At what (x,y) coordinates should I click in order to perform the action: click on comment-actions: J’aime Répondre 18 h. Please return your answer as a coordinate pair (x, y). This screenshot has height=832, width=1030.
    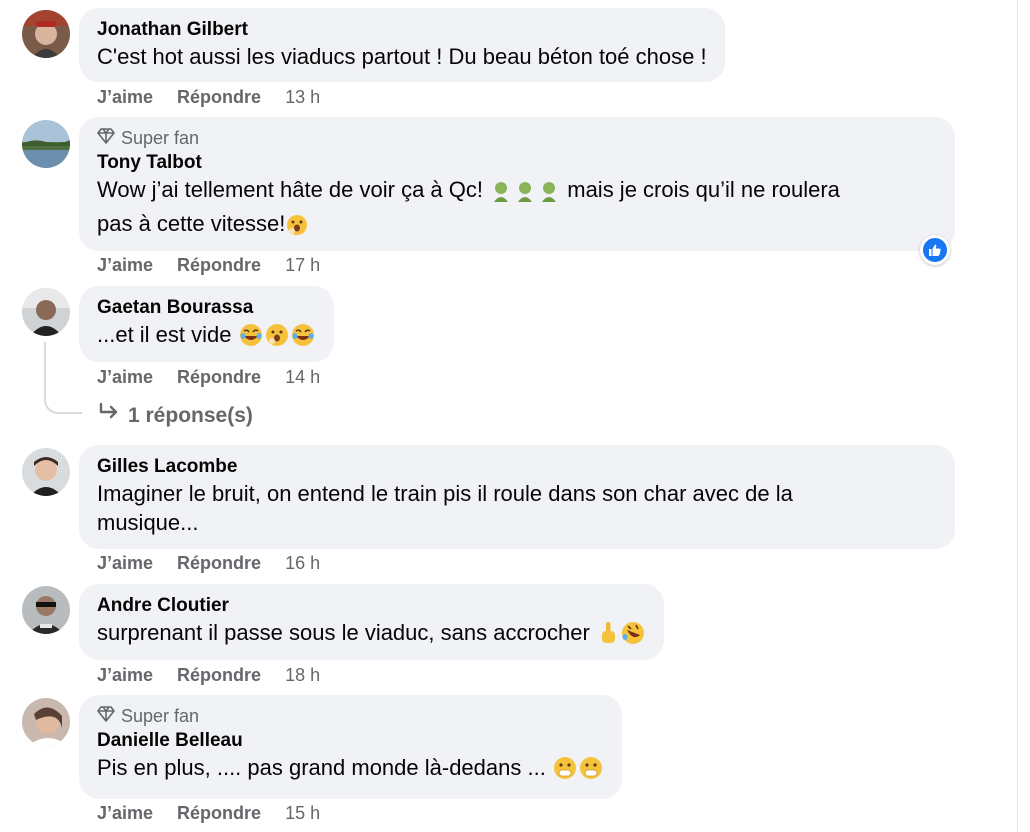
    Looking at the image, I should click on (208, 675).